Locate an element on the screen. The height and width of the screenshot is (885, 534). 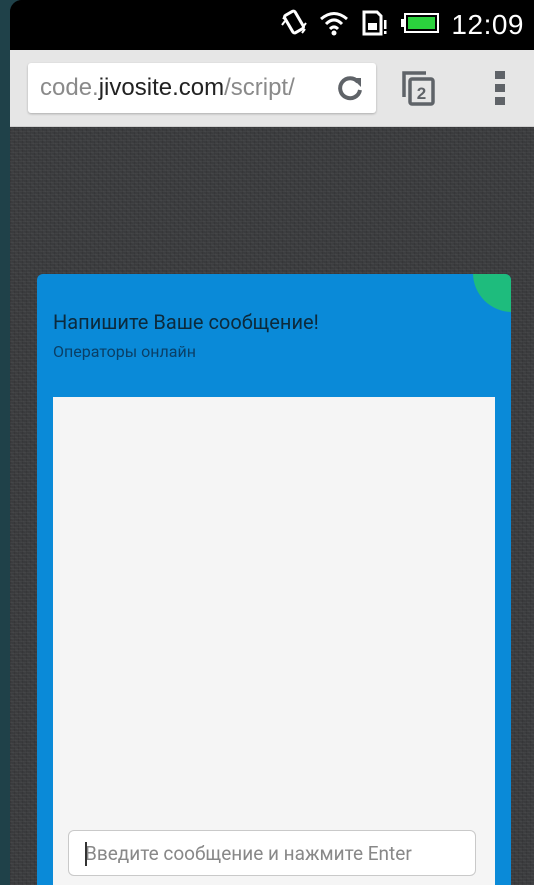
vibrate-icon is located at coordinates (294, 25).